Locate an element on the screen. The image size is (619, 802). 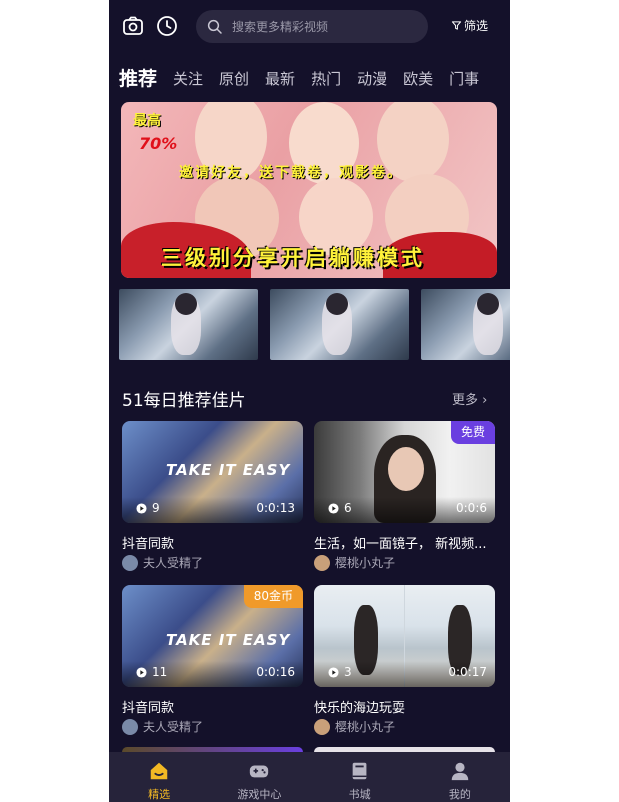
view-count: 6 is located at coordinates (340, 508).